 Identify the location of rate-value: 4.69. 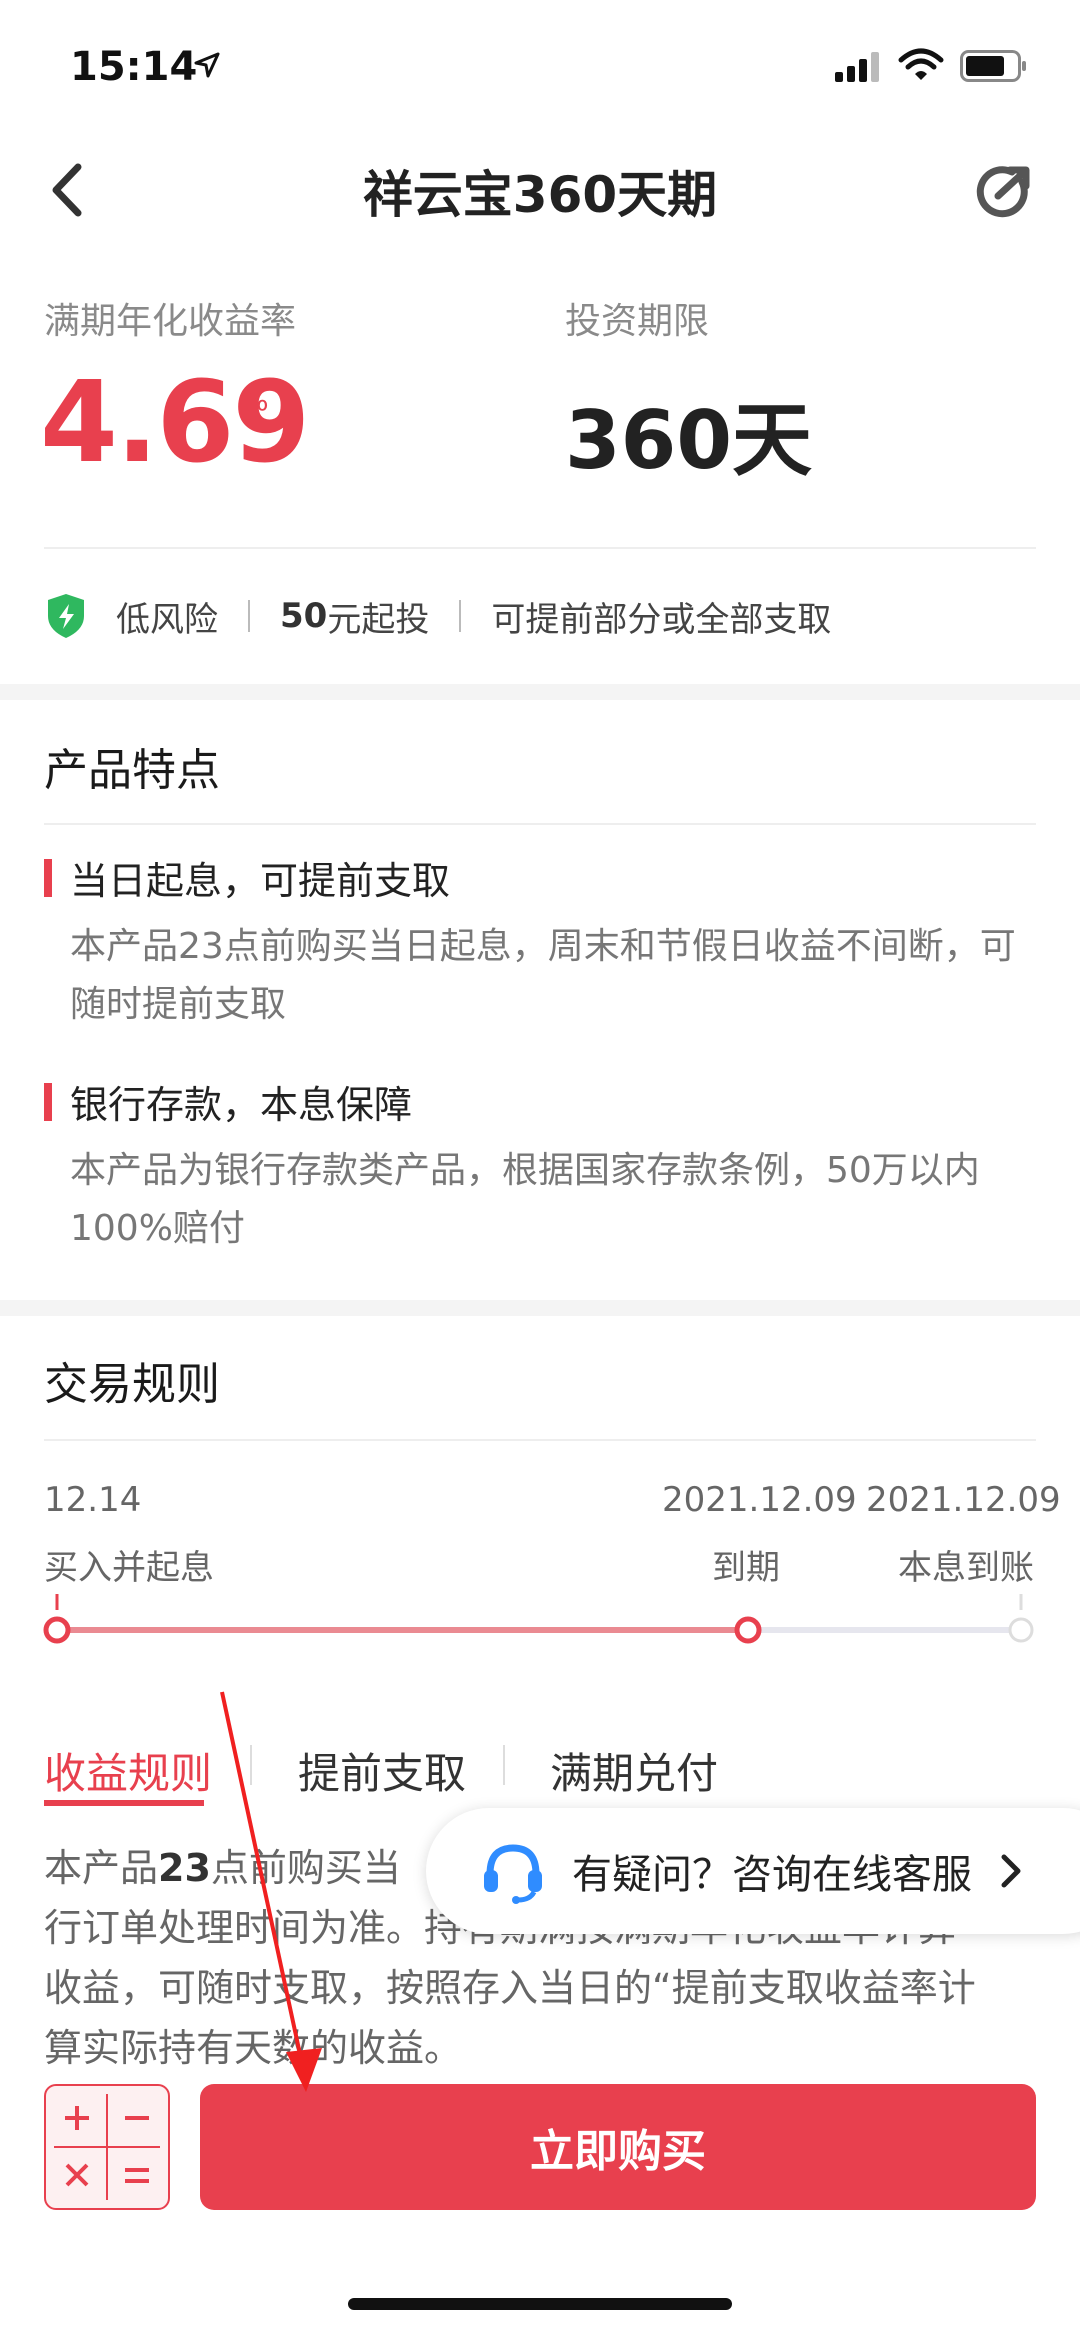
(175, 423).